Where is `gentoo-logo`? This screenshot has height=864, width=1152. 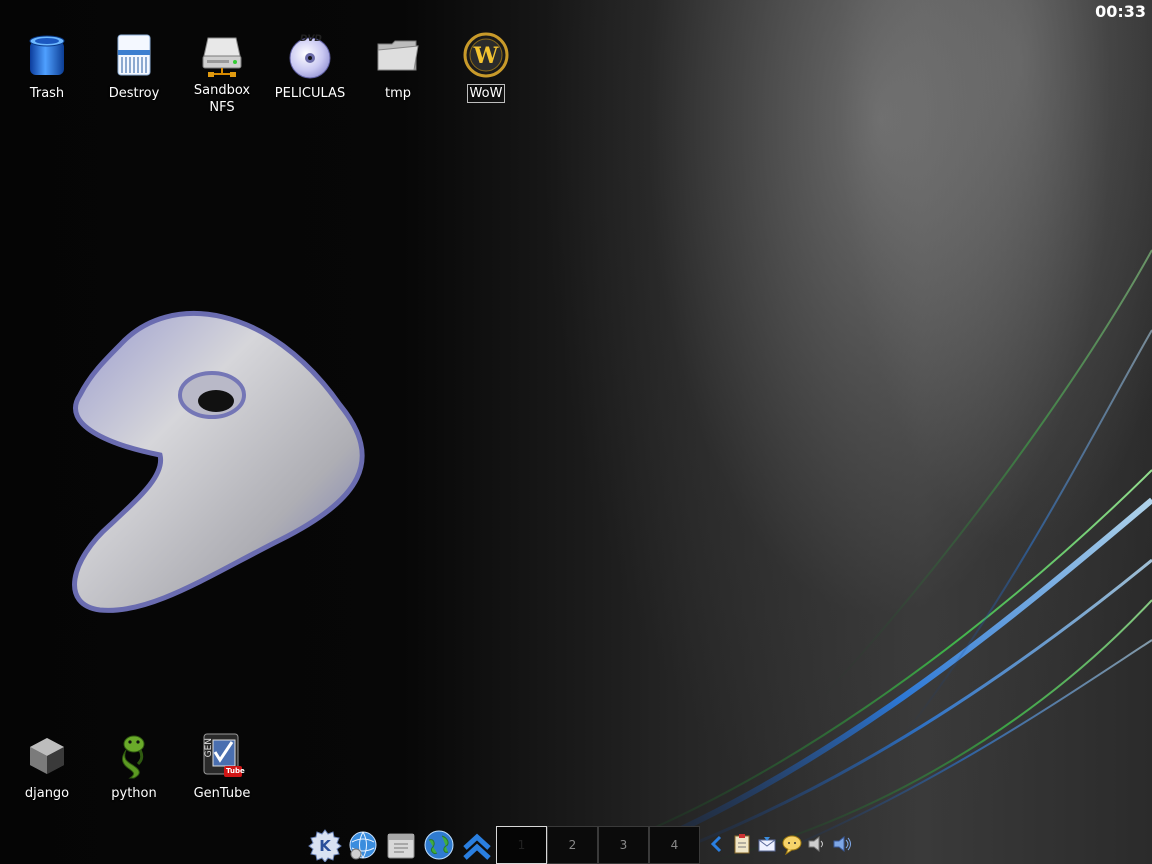 gentoo-logo is located at coordinates (220, 467).